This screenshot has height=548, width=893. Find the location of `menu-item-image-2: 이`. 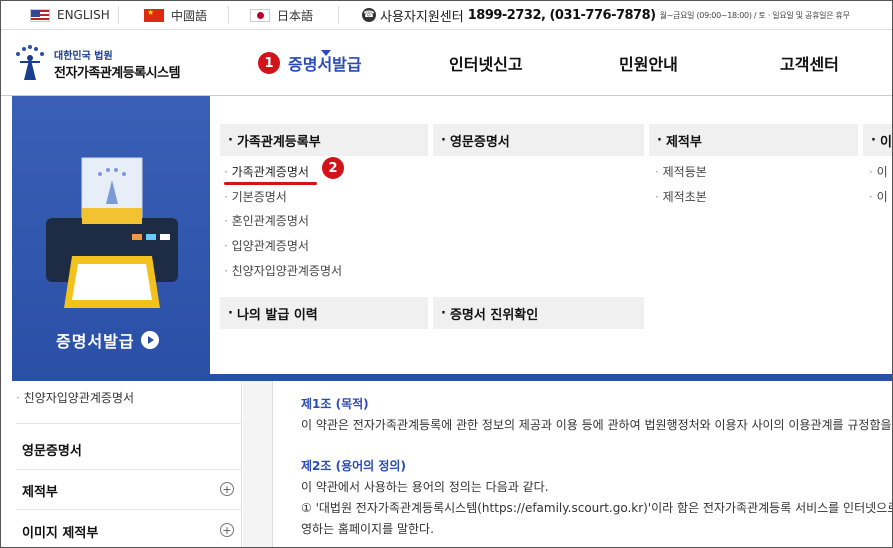

menu-item-image-2: 이 is located at coordinates (878, 196).